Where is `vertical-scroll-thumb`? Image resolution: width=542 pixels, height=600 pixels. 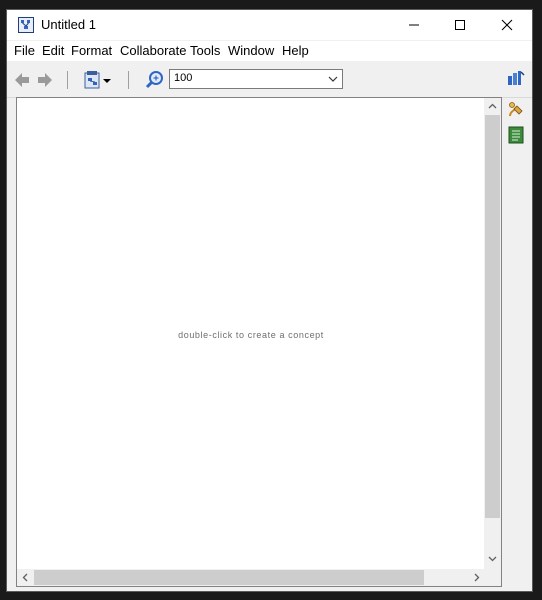
vertical-scroll-thumb is located at coordinates (492, 316).